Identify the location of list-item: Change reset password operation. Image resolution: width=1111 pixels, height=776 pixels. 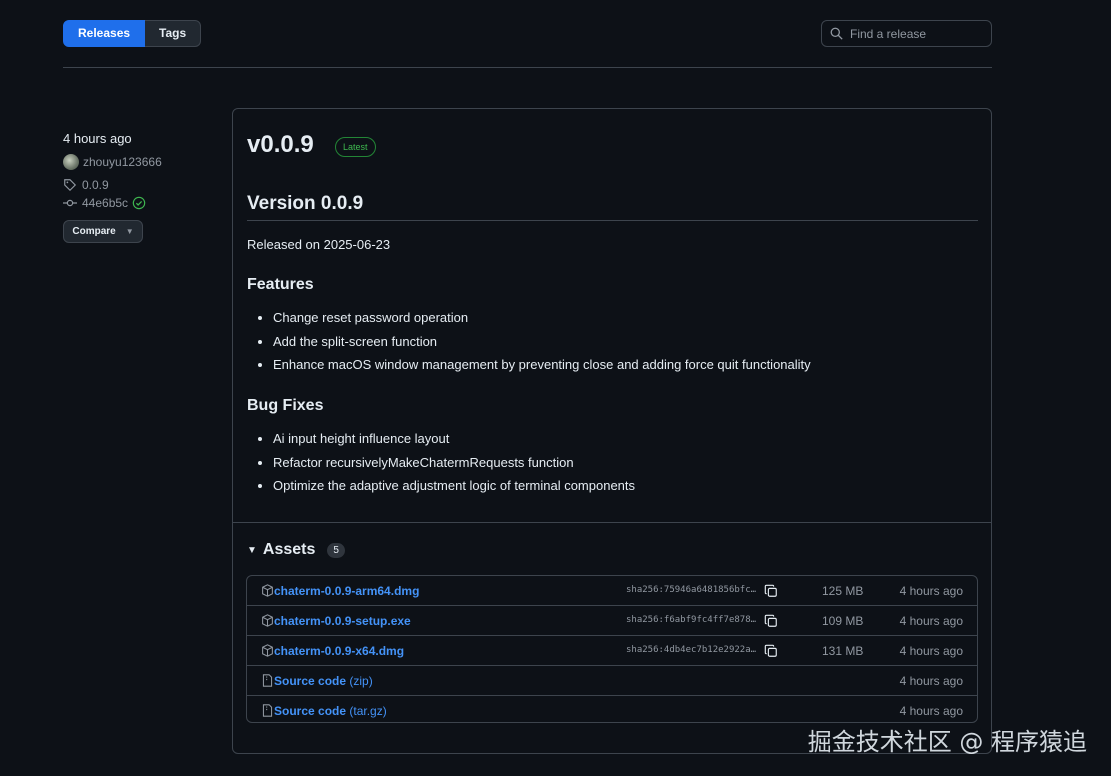
(542, 320).